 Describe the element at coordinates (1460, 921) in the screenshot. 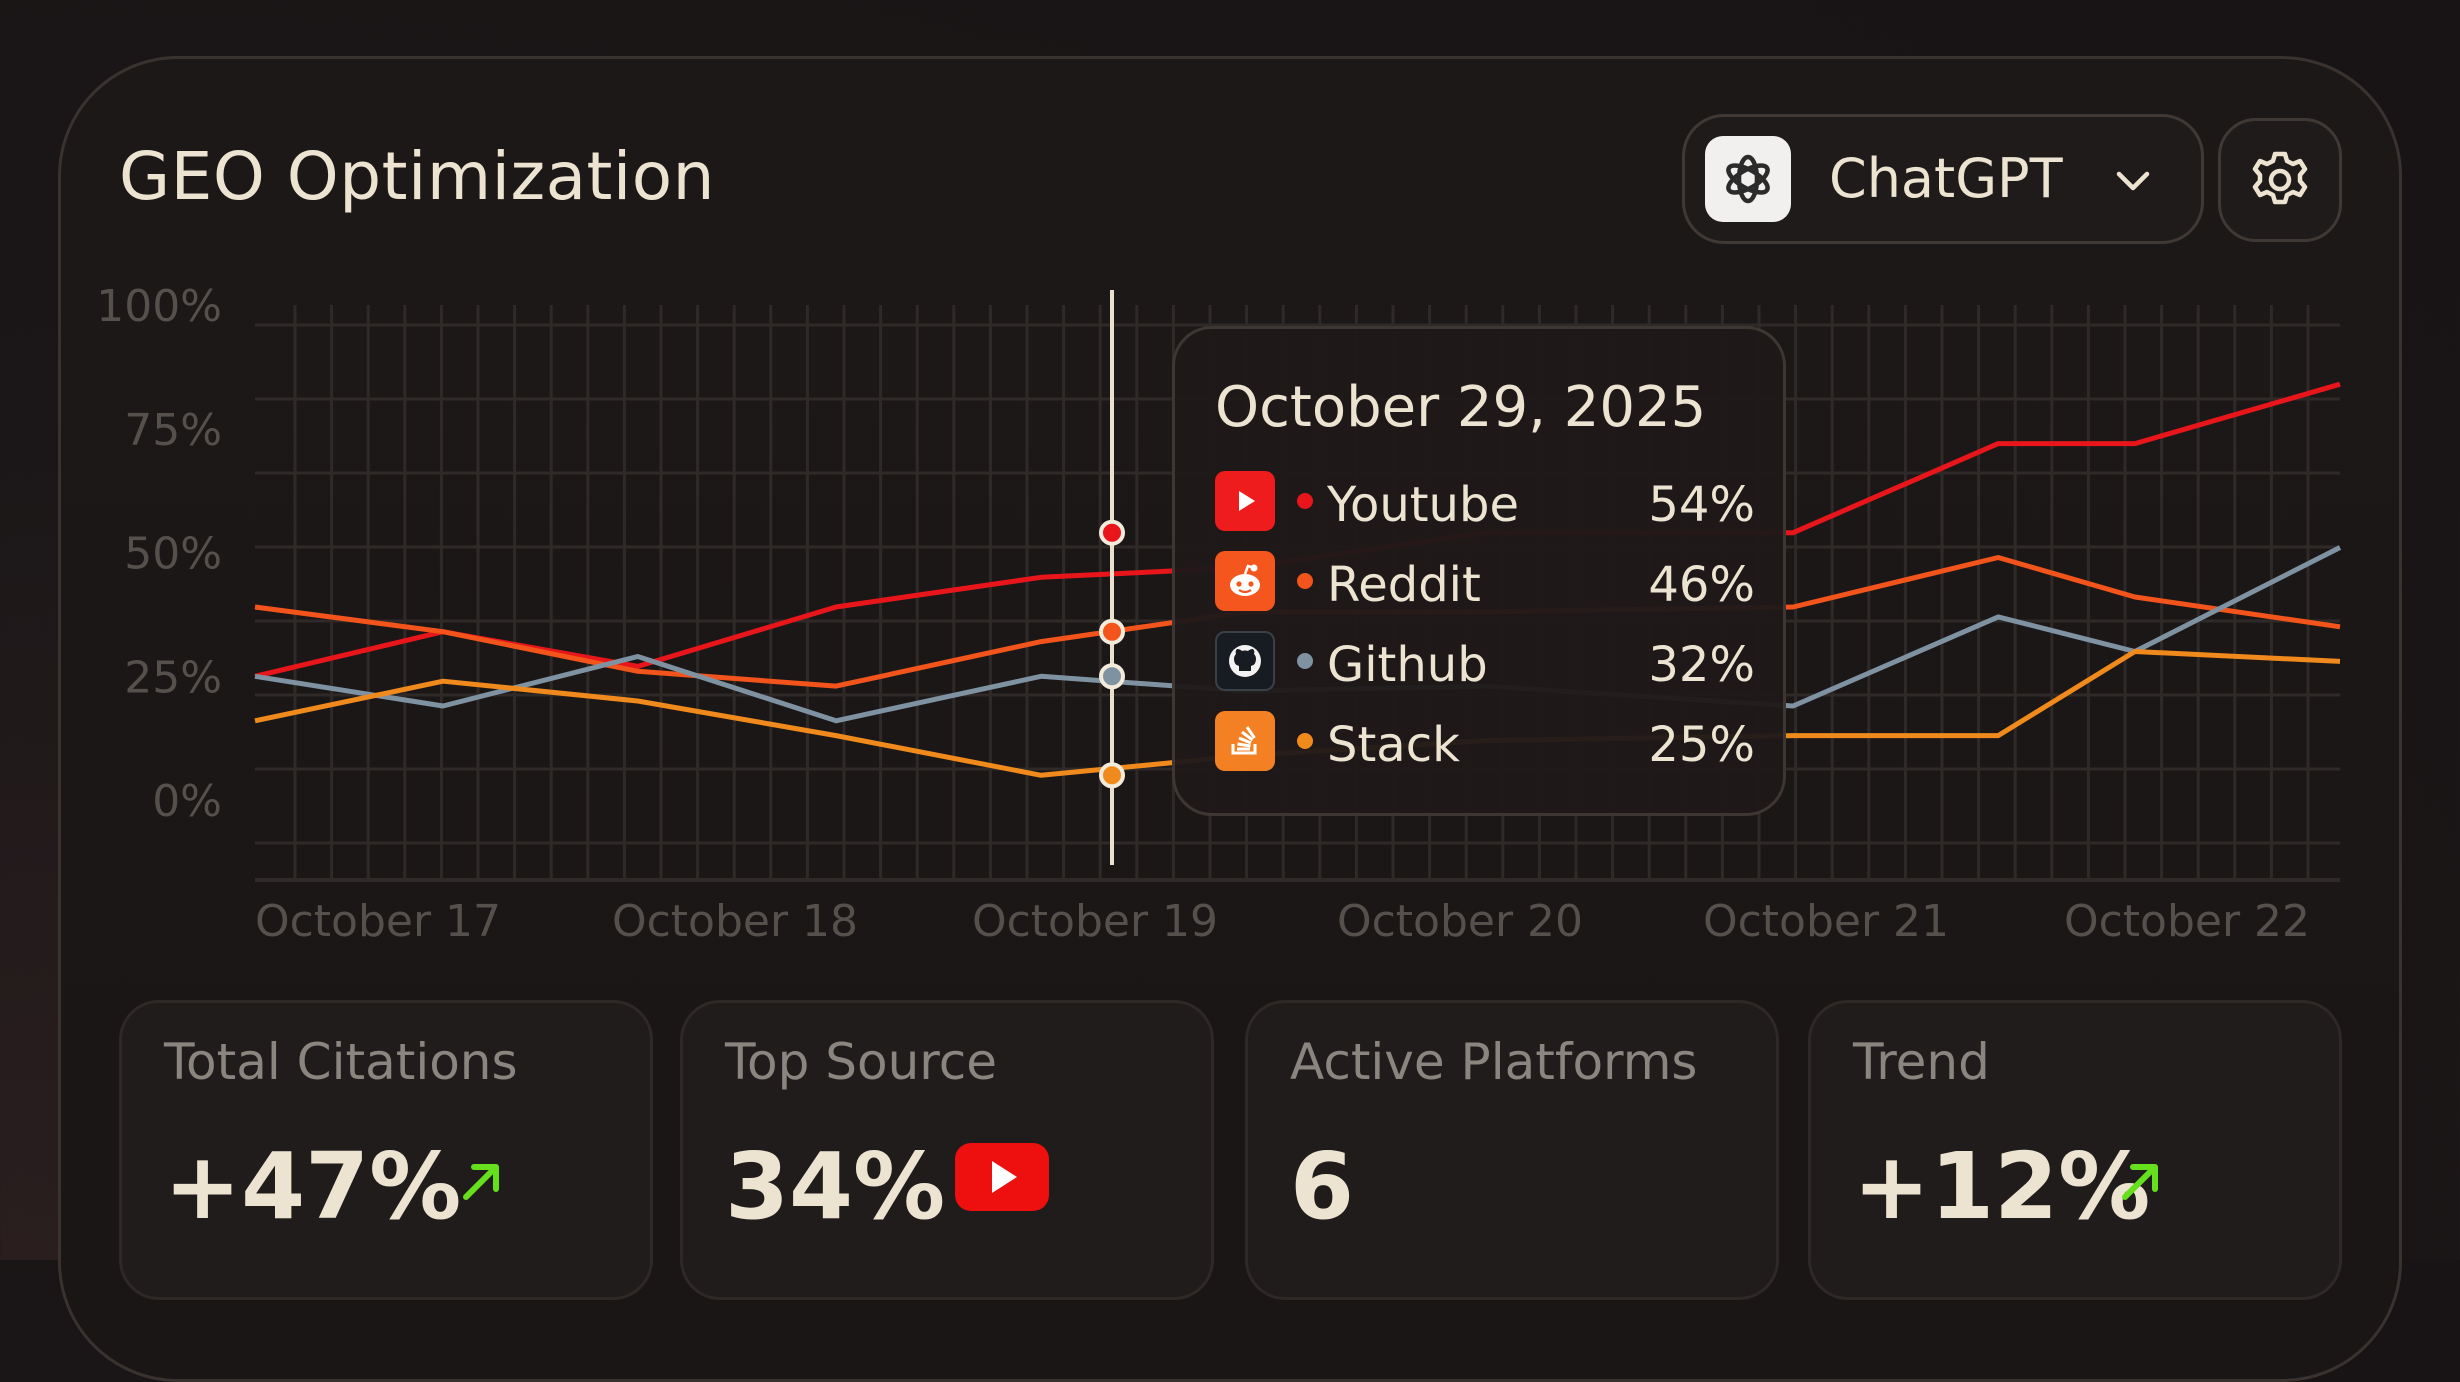

I see `x-tick-label: October 20` at that location.